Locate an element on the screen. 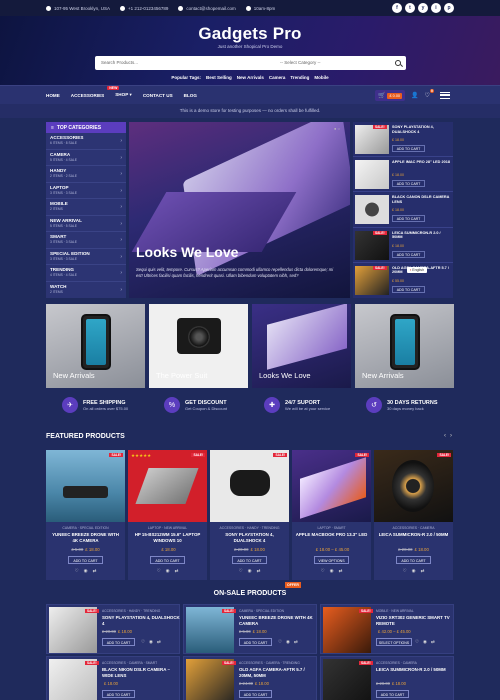  twitter-icon: t is located at coordinates (410, 8).